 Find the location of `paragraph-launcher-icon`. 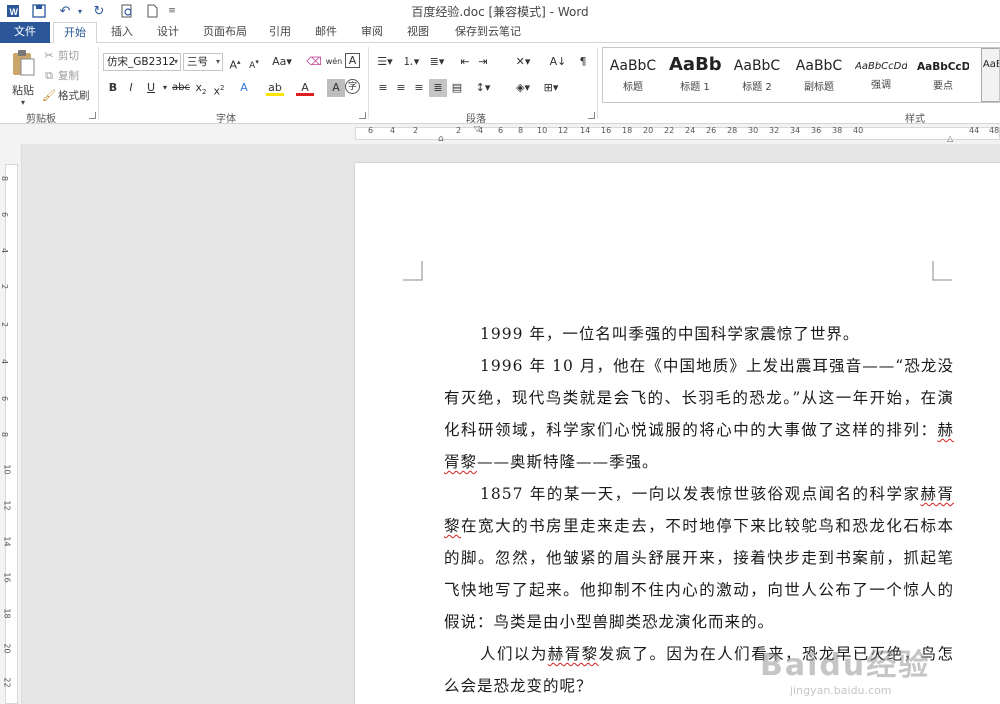

paragraph-launcher-icon is located at coordinates (591, 115).